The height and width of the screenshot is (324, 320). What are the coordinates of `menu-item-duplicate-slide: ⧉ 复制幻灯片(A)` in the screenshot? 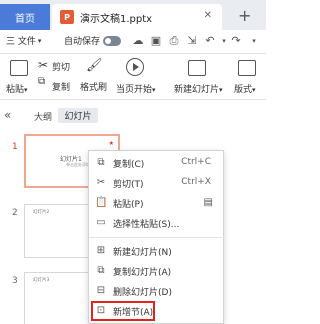 It's located at (157, 271).